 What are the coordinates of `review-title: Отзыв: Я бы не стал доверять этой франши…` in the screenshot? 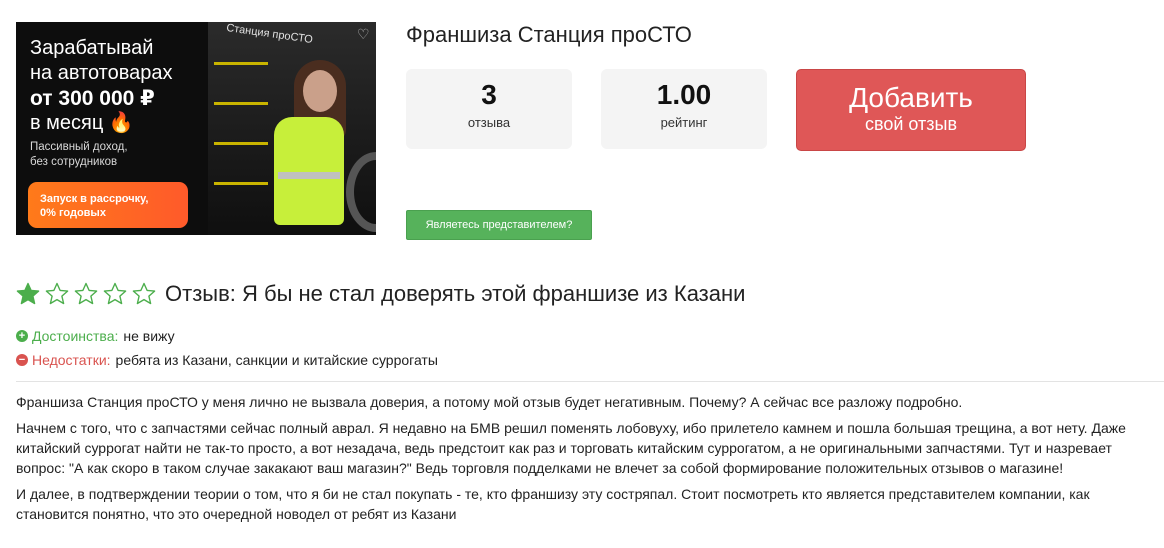 It's located at (455, 293).